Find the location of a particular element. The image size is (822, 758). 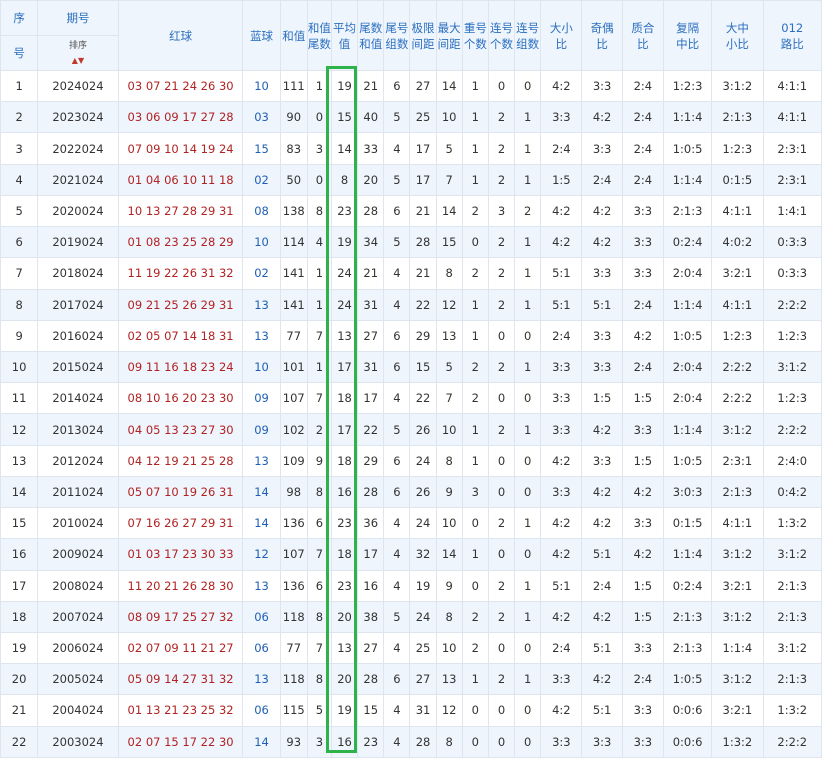

header-sort: 排序 ▲▼ is located at coordinates (78, 53).